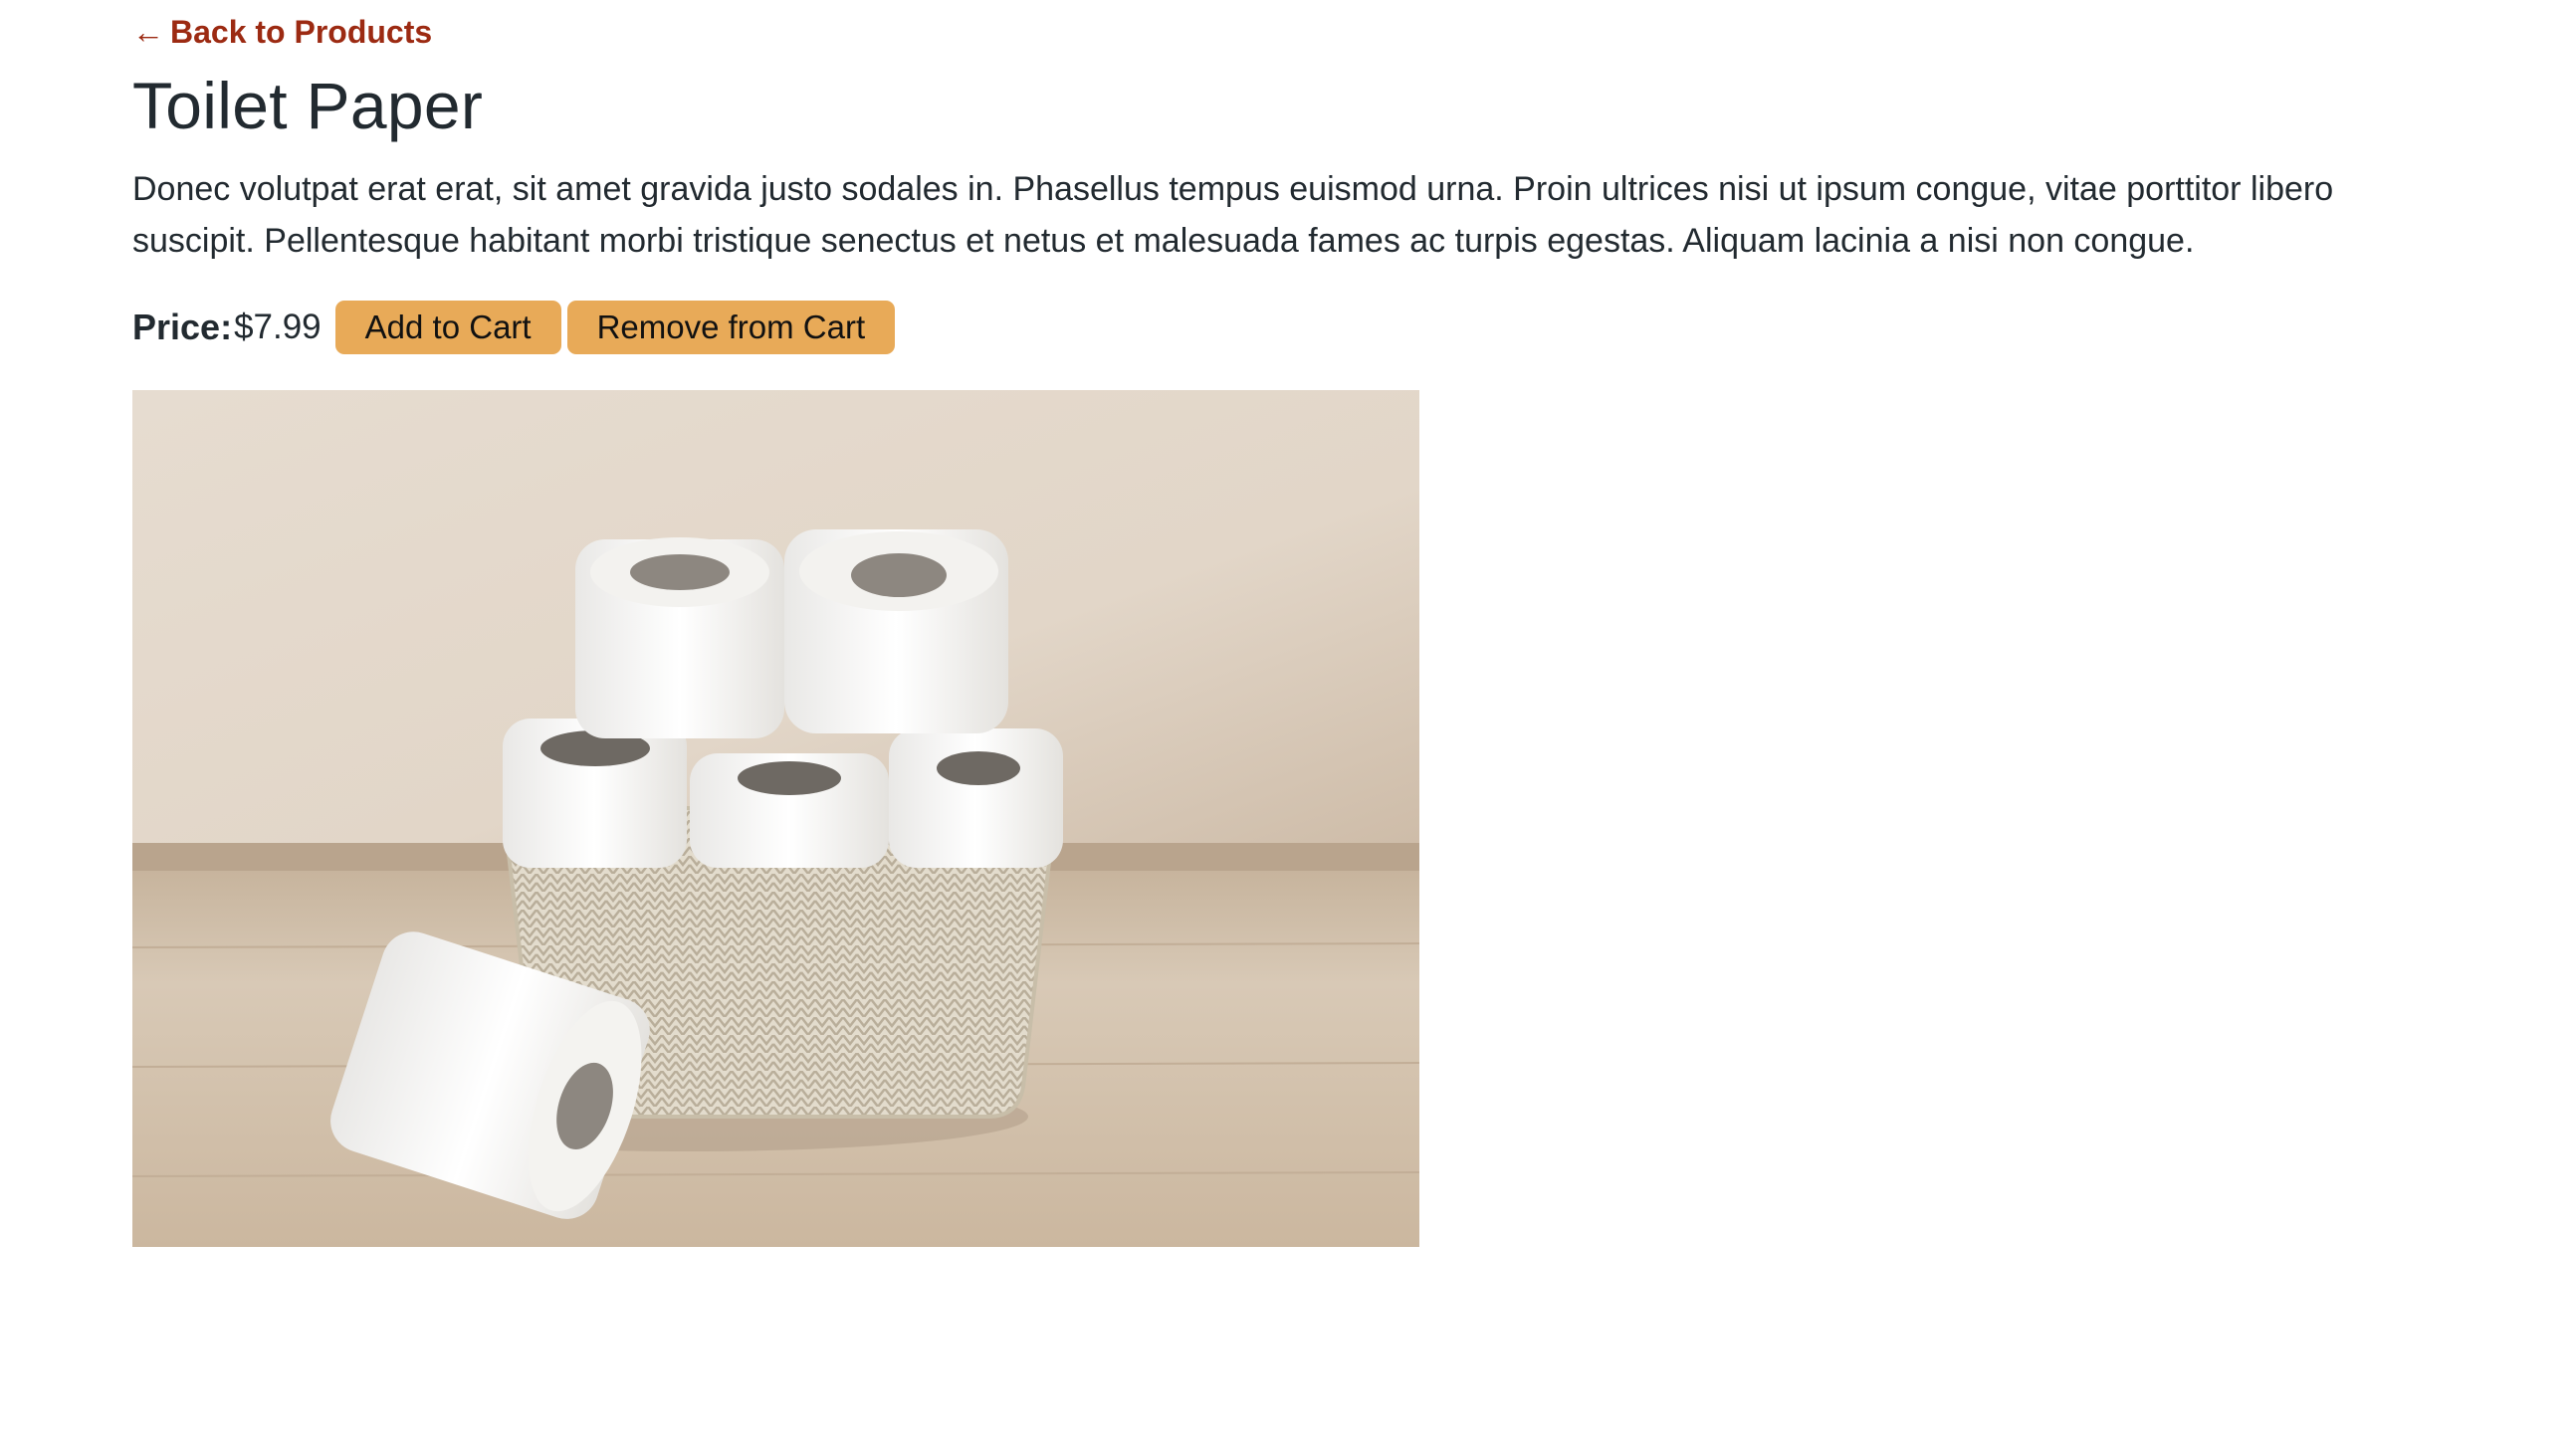 Image resolution: width=2576 pixels, height=1443 pixels. What do you see at coordinates (731, 327) in the screenshot?
I see `remove-from-cart-button: Remove from Cart` at bounding box center [731, 327].